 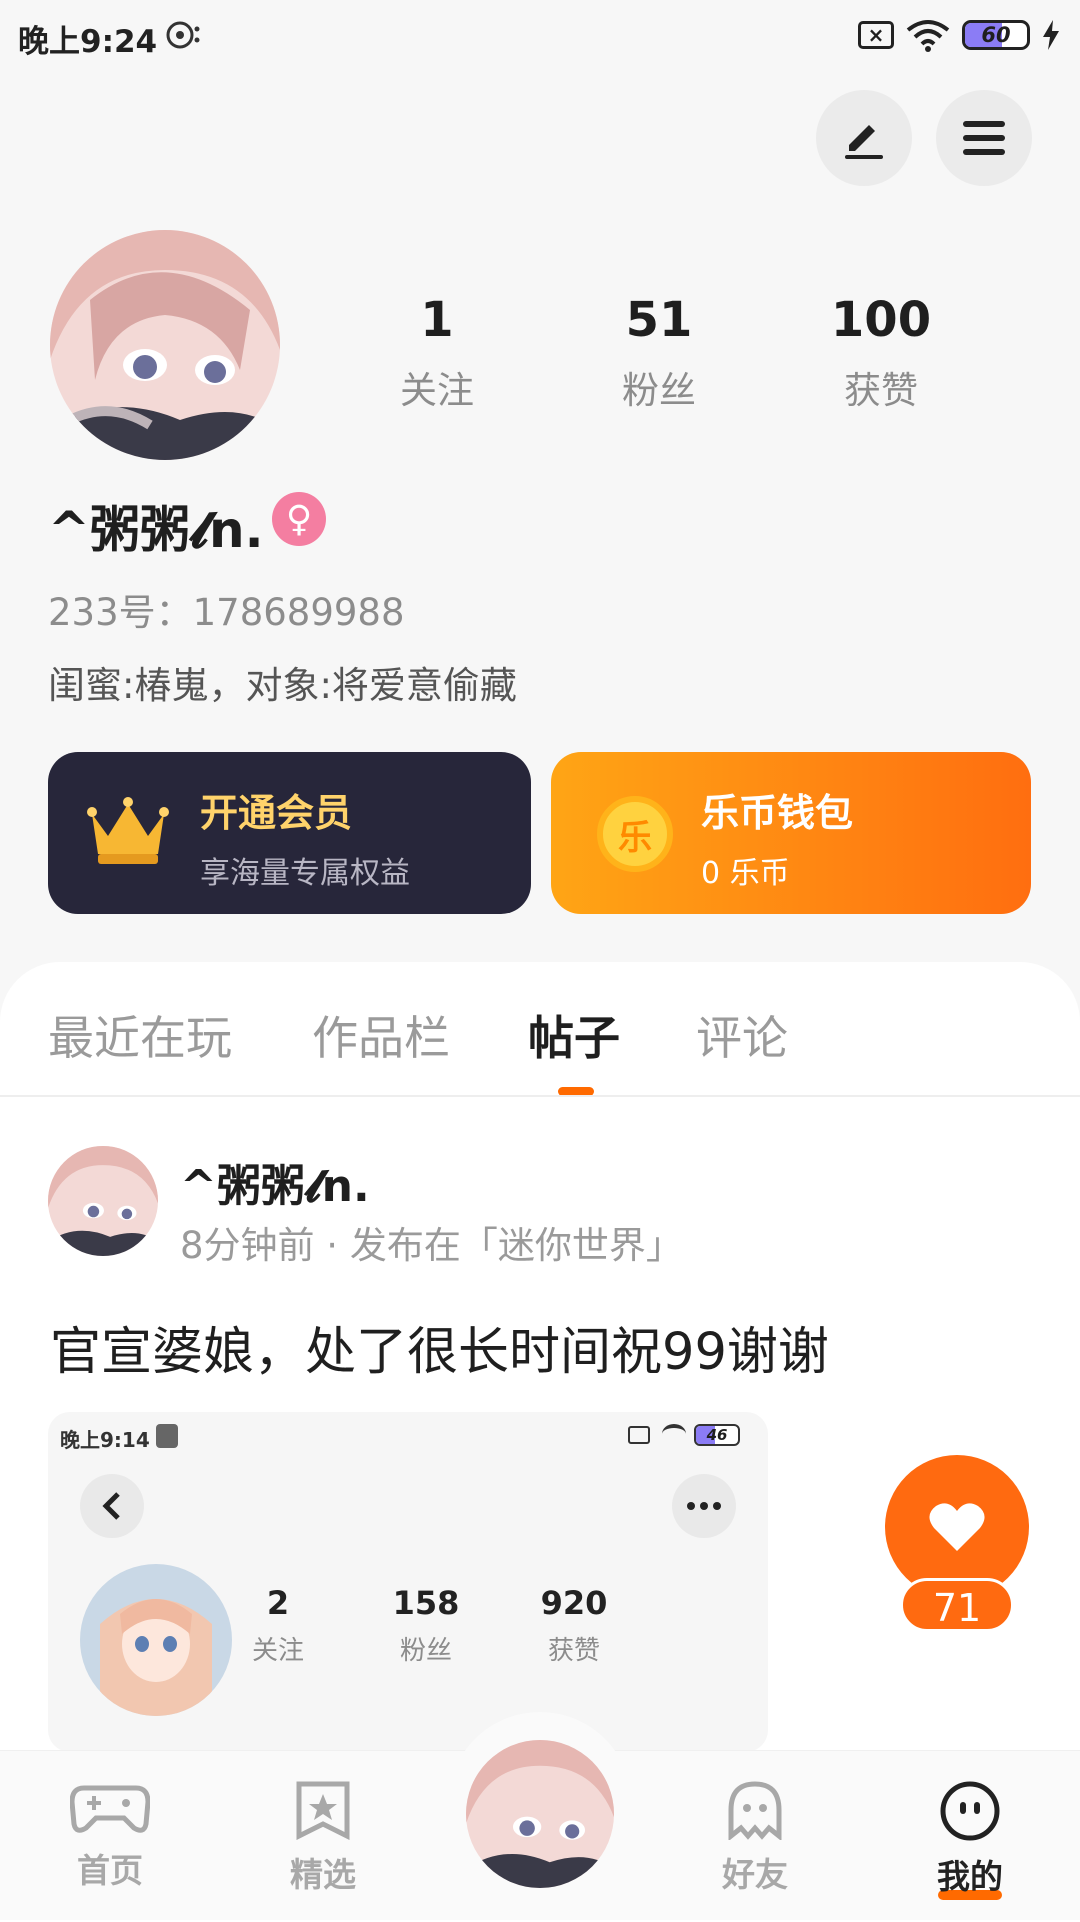 I want to click on battery-level: 60, so click(x=996, y=35).